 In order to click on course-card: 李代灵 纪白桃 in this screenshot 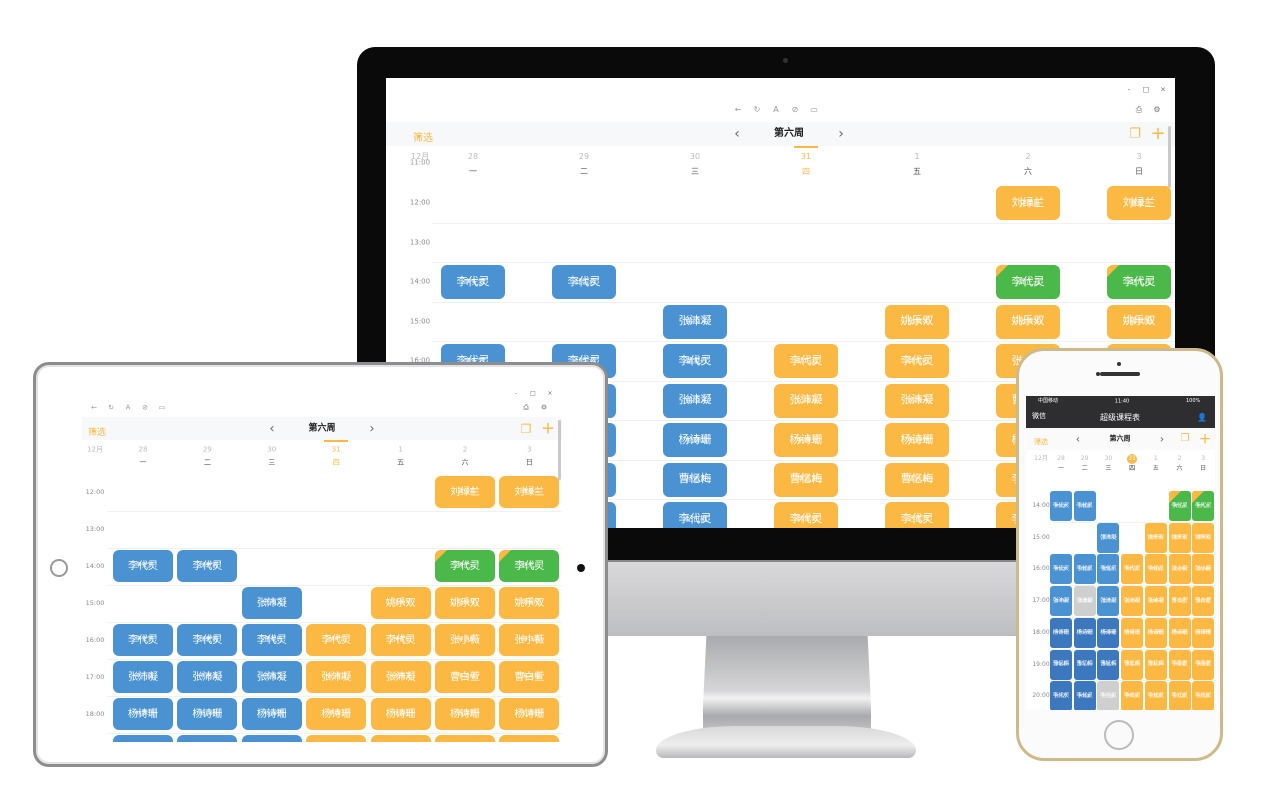, I will do `click(695, 515)`.